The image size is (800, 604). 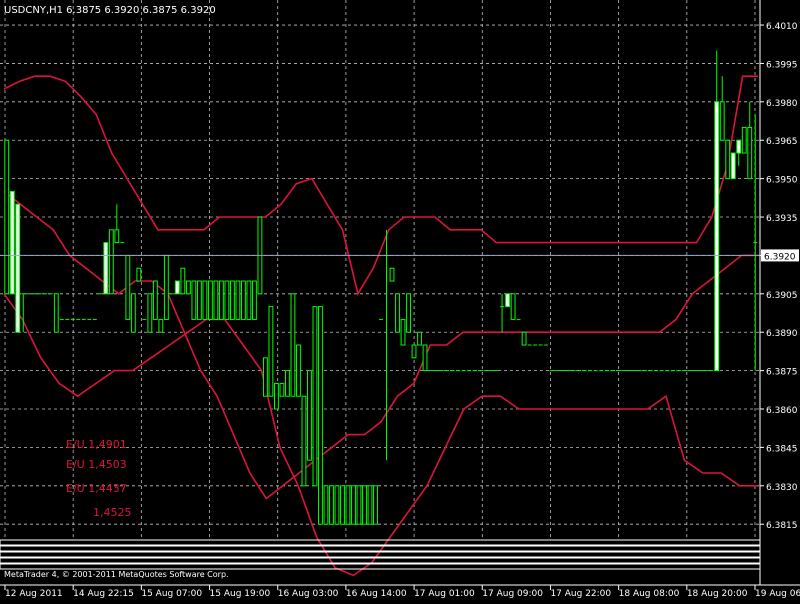 I want to click on y-tick-label: 6.4010, so click(x=782, y=27).